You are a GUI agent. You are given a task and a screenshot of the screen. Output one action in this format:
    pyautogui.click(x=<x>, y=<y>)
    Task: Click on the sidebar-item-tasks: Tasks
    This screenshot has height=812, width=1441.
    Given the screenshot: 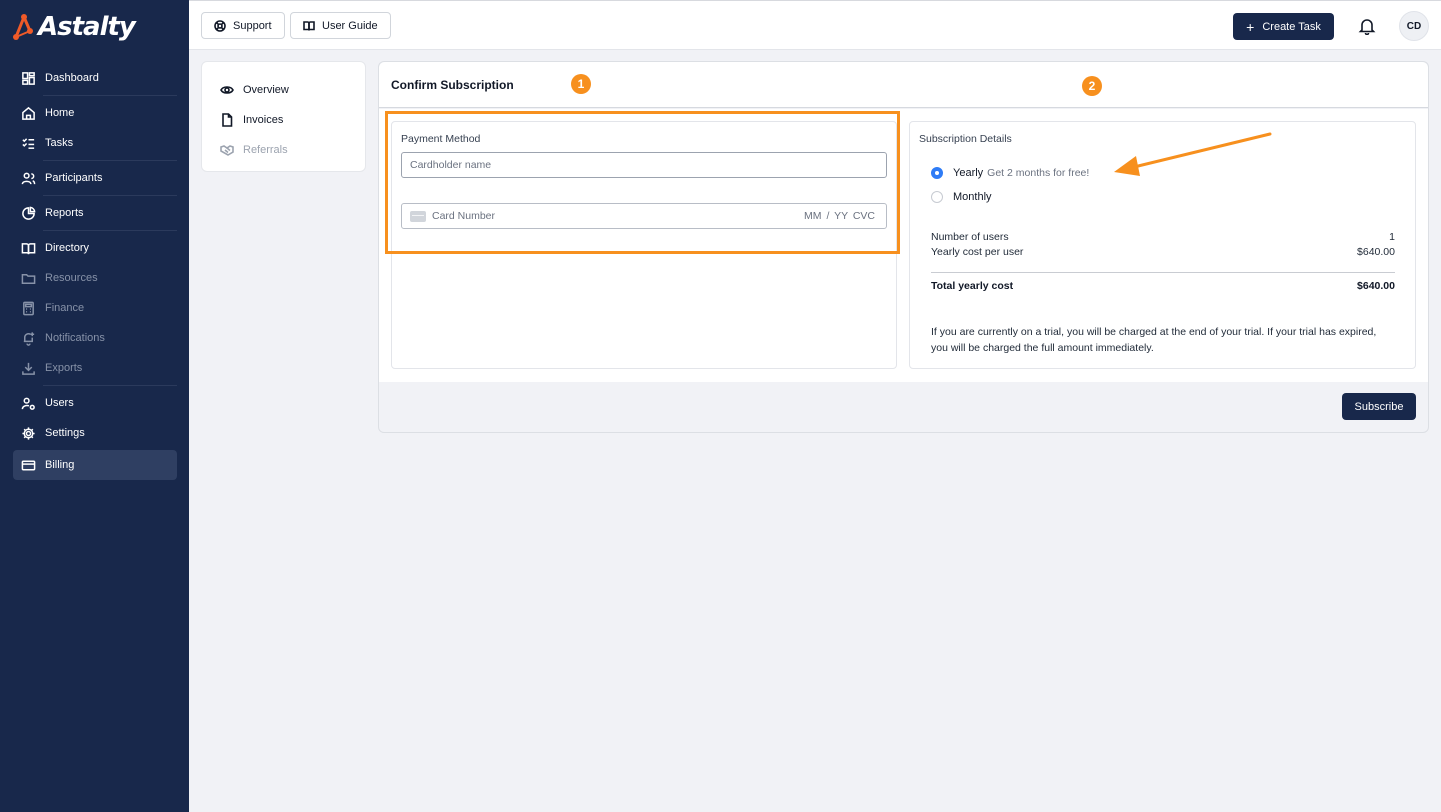 What is the action you would take?
    pyautogui.click(x=95, y=143)
    